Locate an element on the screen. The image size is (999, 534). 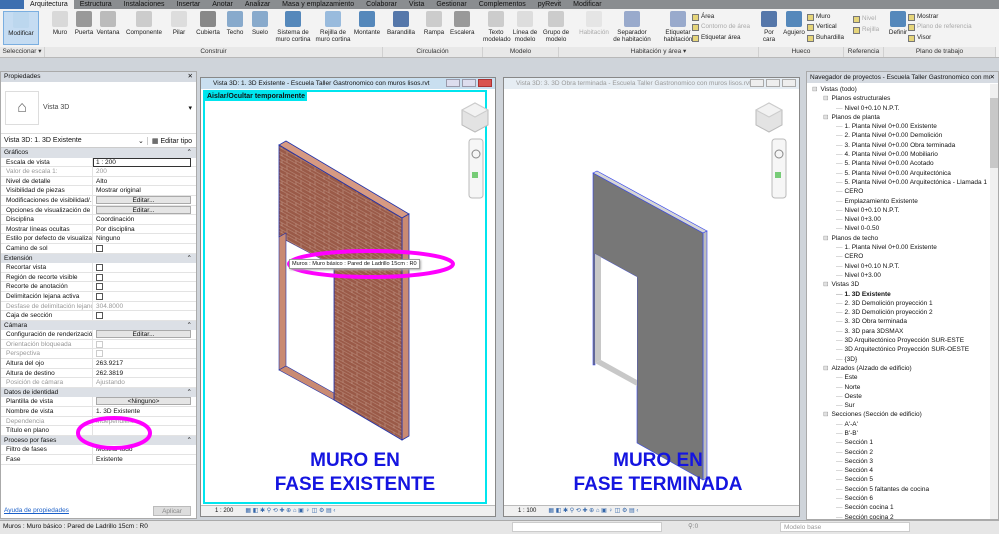
plano-de-referencia-button: Plano de referencia is located at coordinates (940, 27).